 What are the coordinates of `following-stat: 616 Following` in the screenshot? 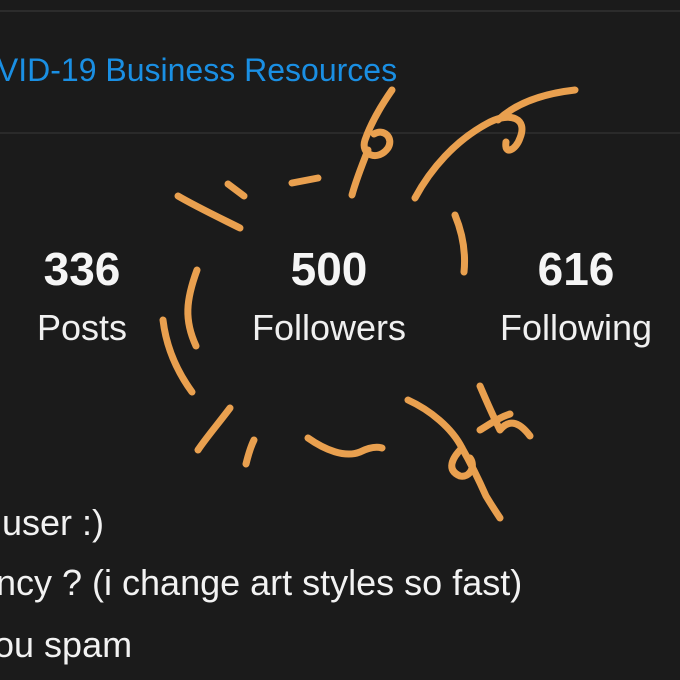 It's located at (576, 296).